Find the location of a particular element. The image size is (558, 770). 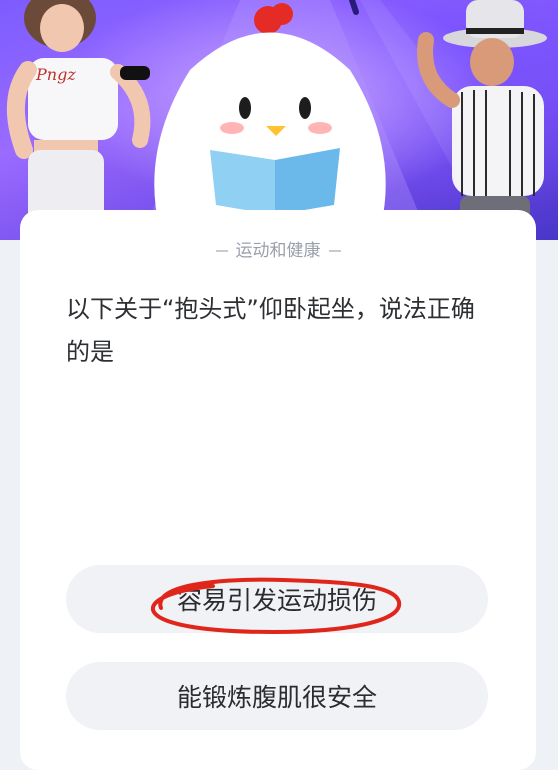

category-label: 运动和健康 is located at coordinates (278, 251).